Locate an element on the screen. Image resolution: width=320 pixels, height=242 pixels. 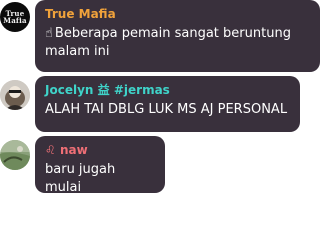
message-text: ALAH TAI DBLG LUK MS AJ PERSONAL is located at coordinates (166, 109).